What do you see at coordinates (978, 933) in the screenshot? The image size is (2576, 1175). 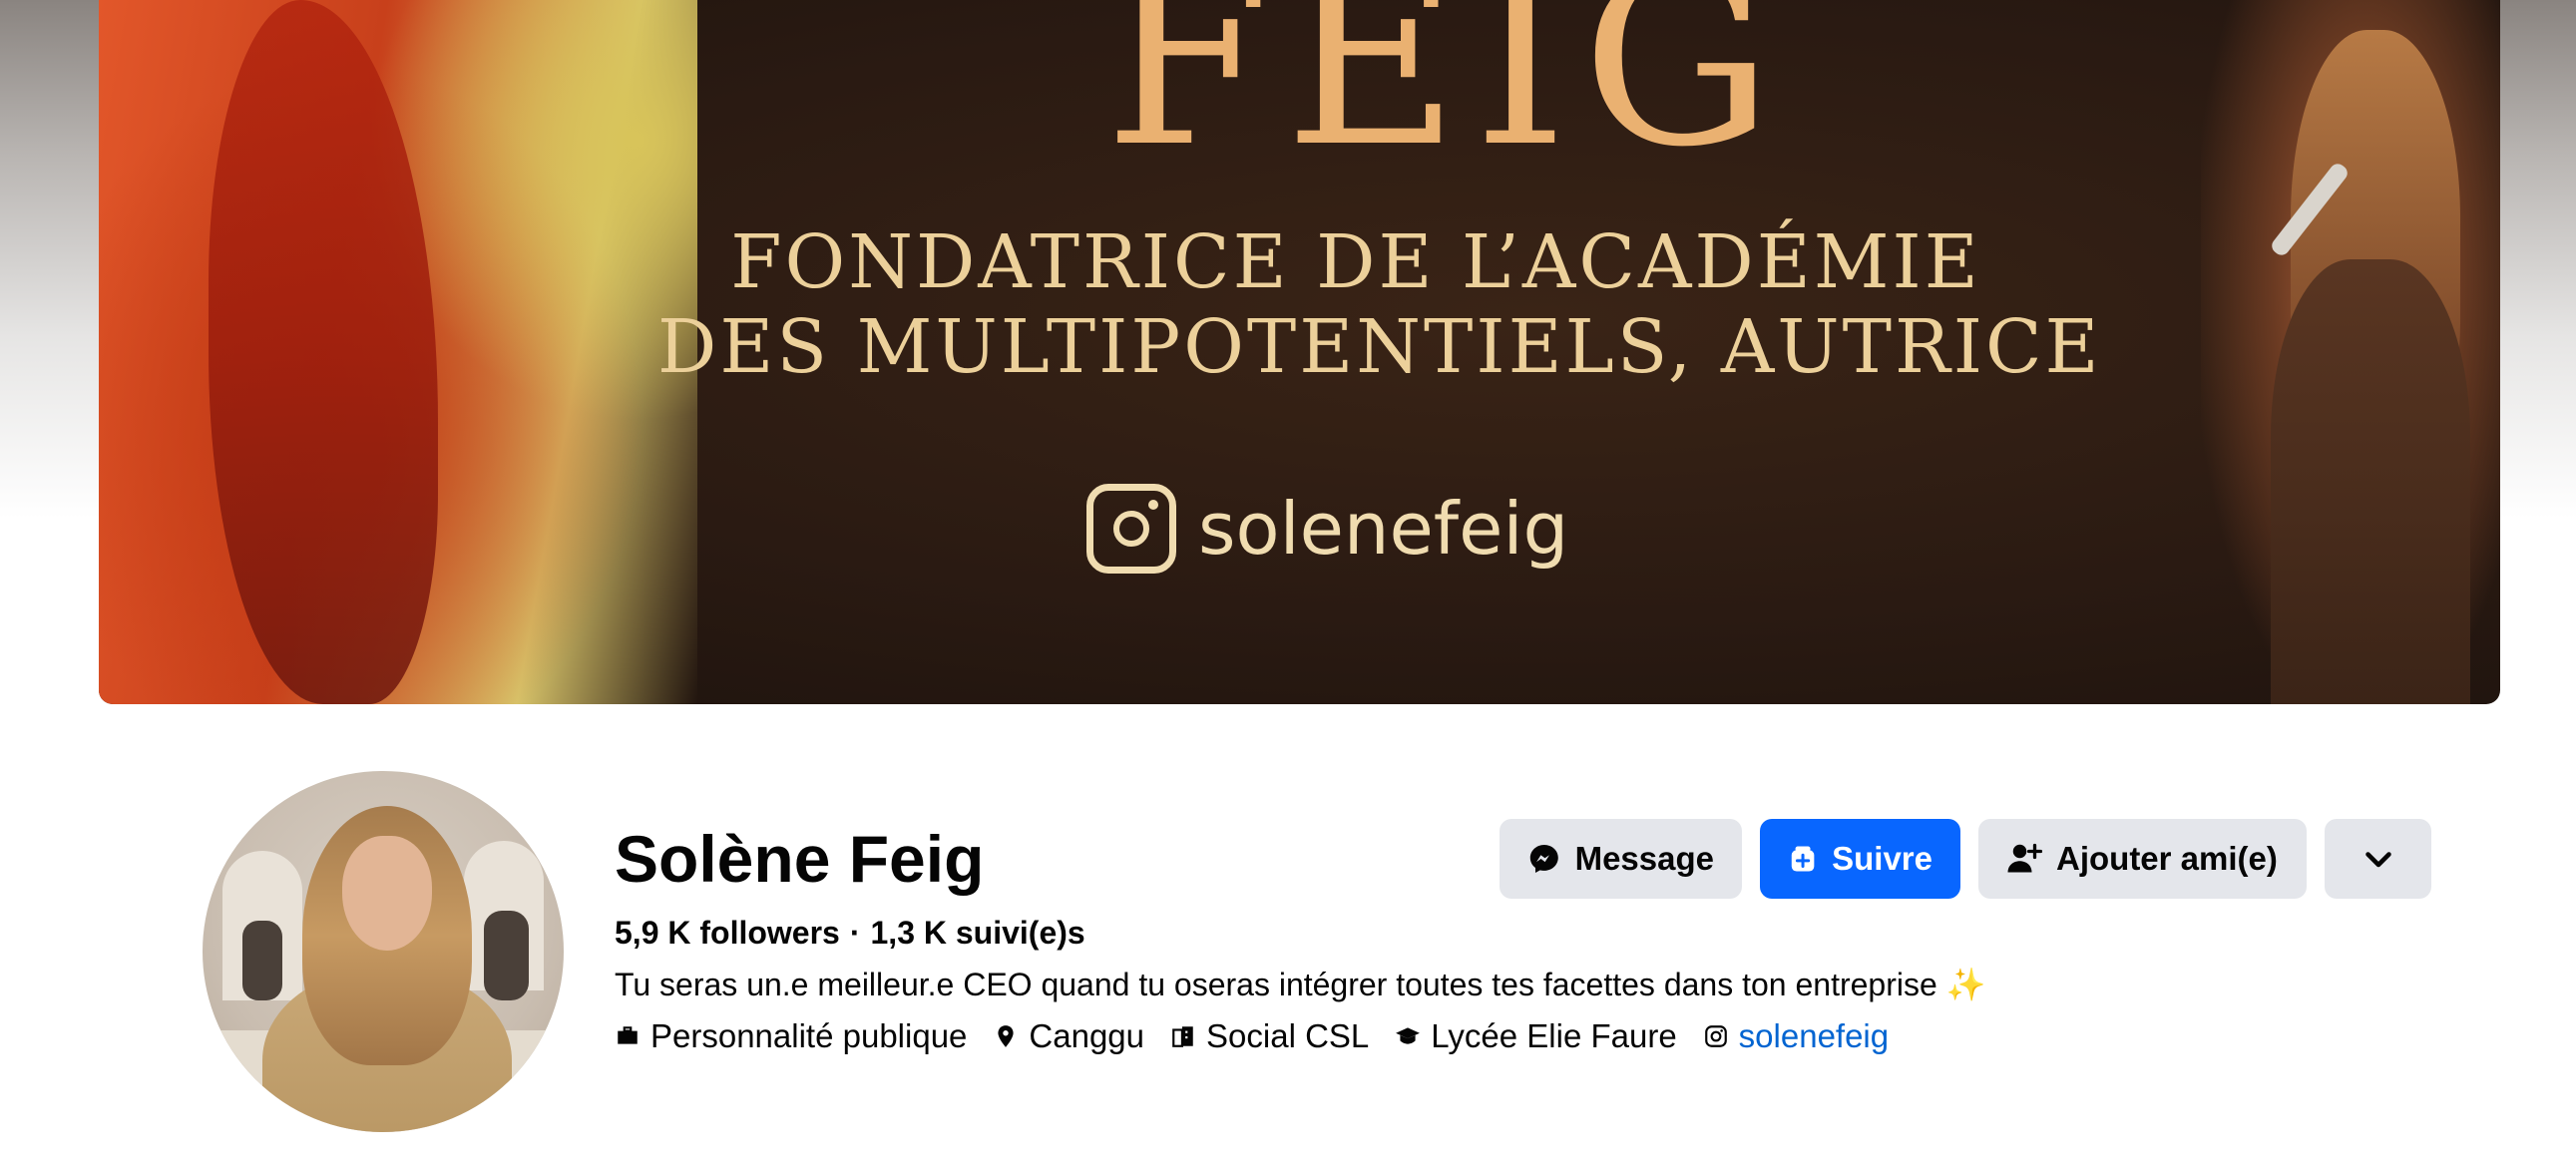 I see `following-link: 1,3 K suivi(e)s` at bounding box center [978, 933].